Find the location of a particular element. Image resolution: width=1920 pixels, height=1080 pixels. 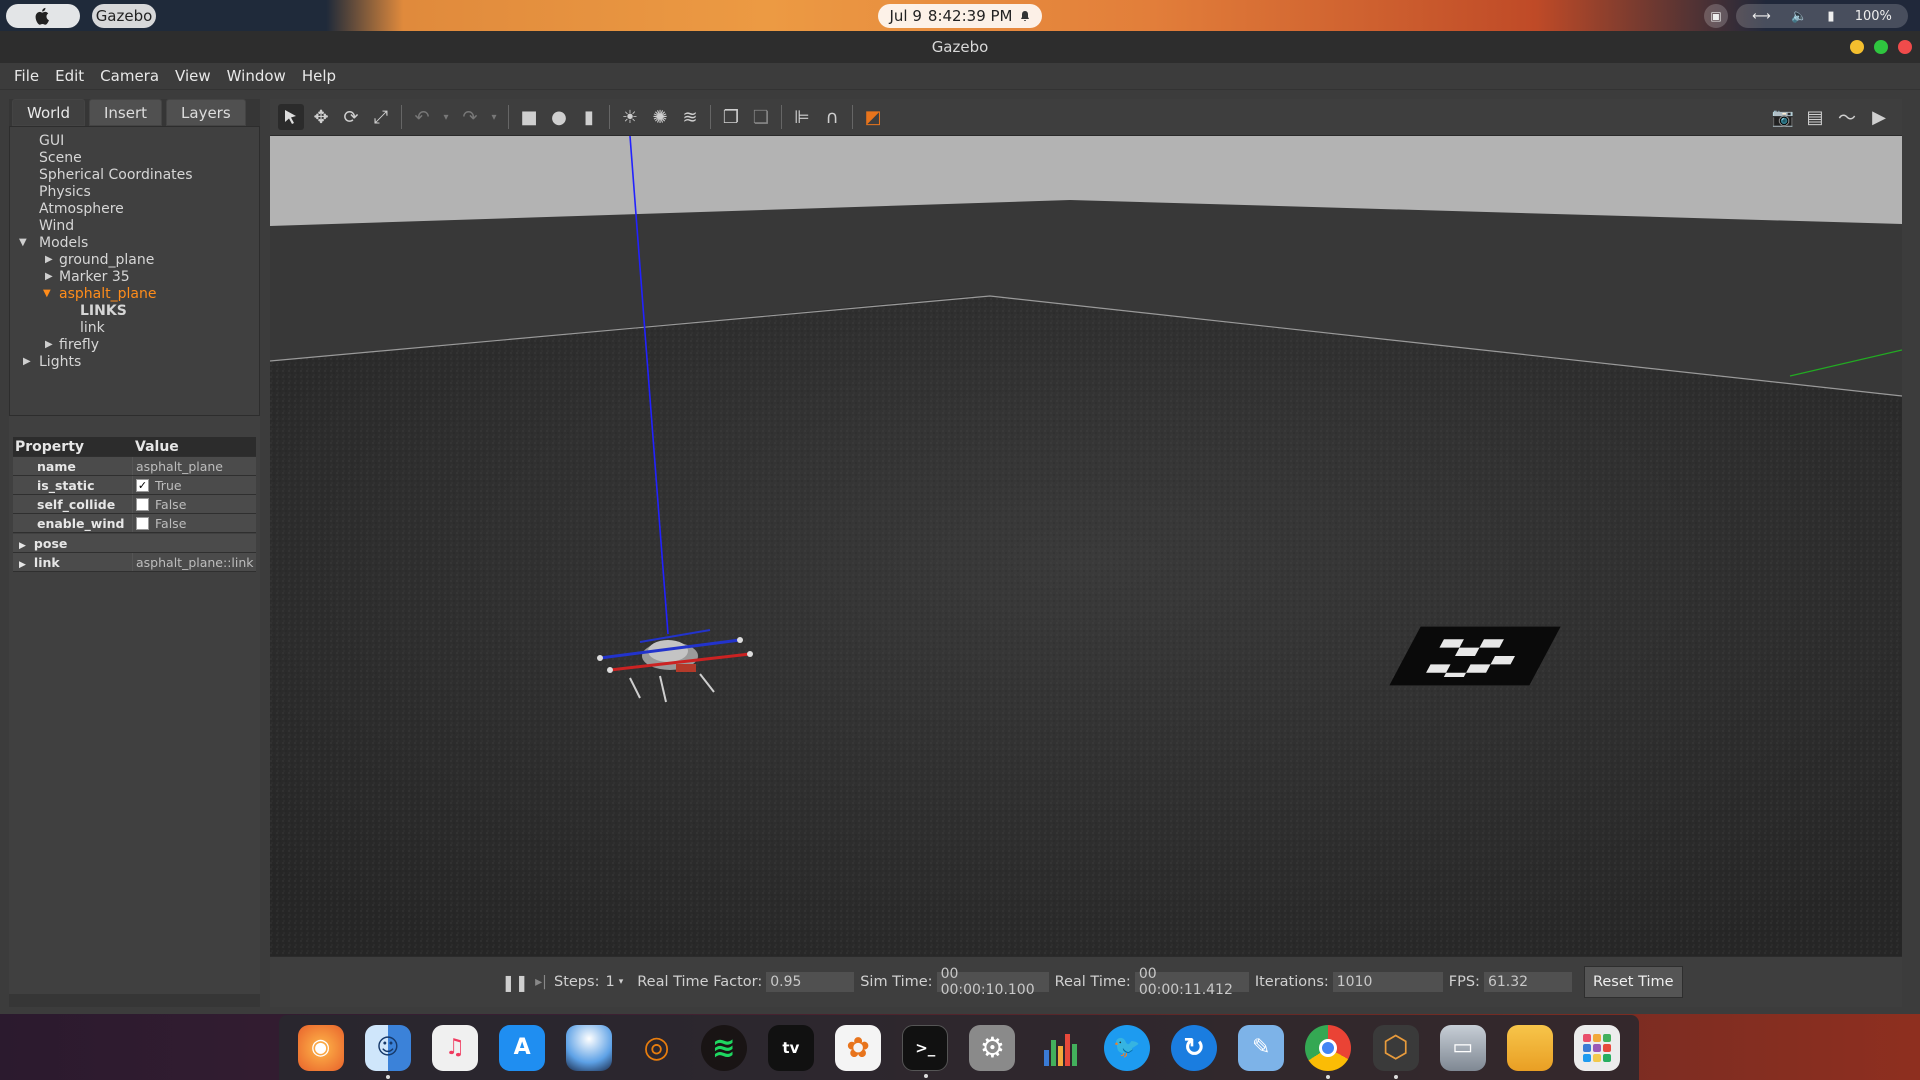

property-row-link: ▶ link asphalt_plane::link is located at coordinates (134, 562).